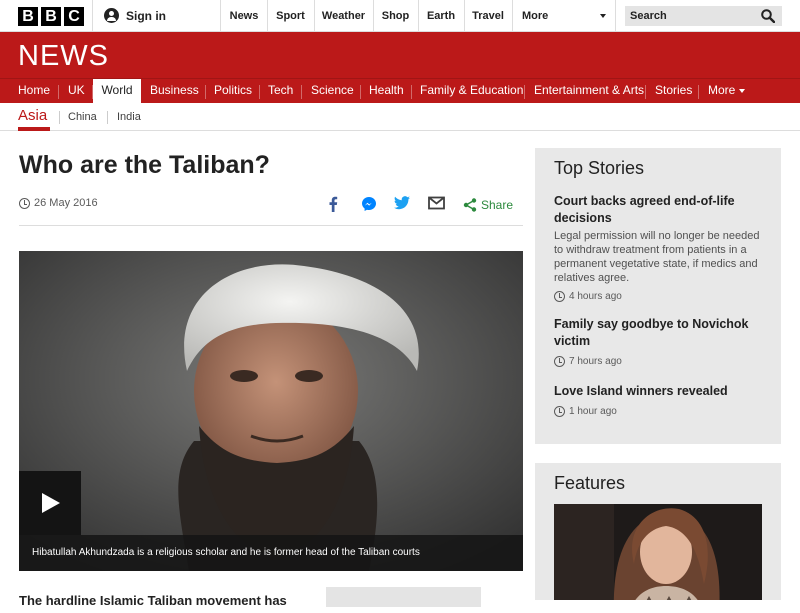 The height and width of the screenshot is (613, 800). I want to click on news-logo: NEWS, so click(63, 56).